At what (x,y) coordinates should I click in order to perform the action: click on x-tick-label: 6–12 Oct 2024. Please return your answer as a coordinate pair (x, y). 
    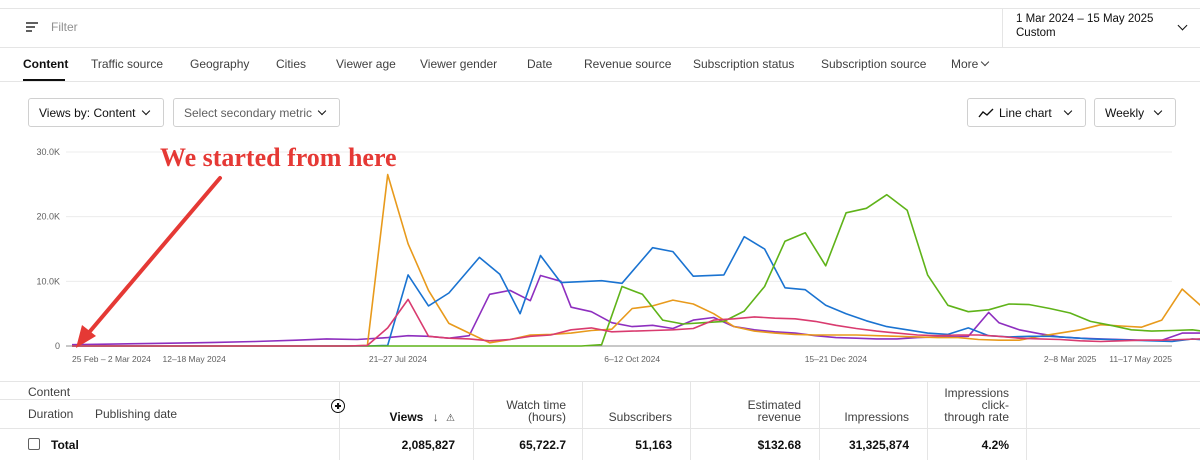
    Looking at the image, I should click on (632, 359).